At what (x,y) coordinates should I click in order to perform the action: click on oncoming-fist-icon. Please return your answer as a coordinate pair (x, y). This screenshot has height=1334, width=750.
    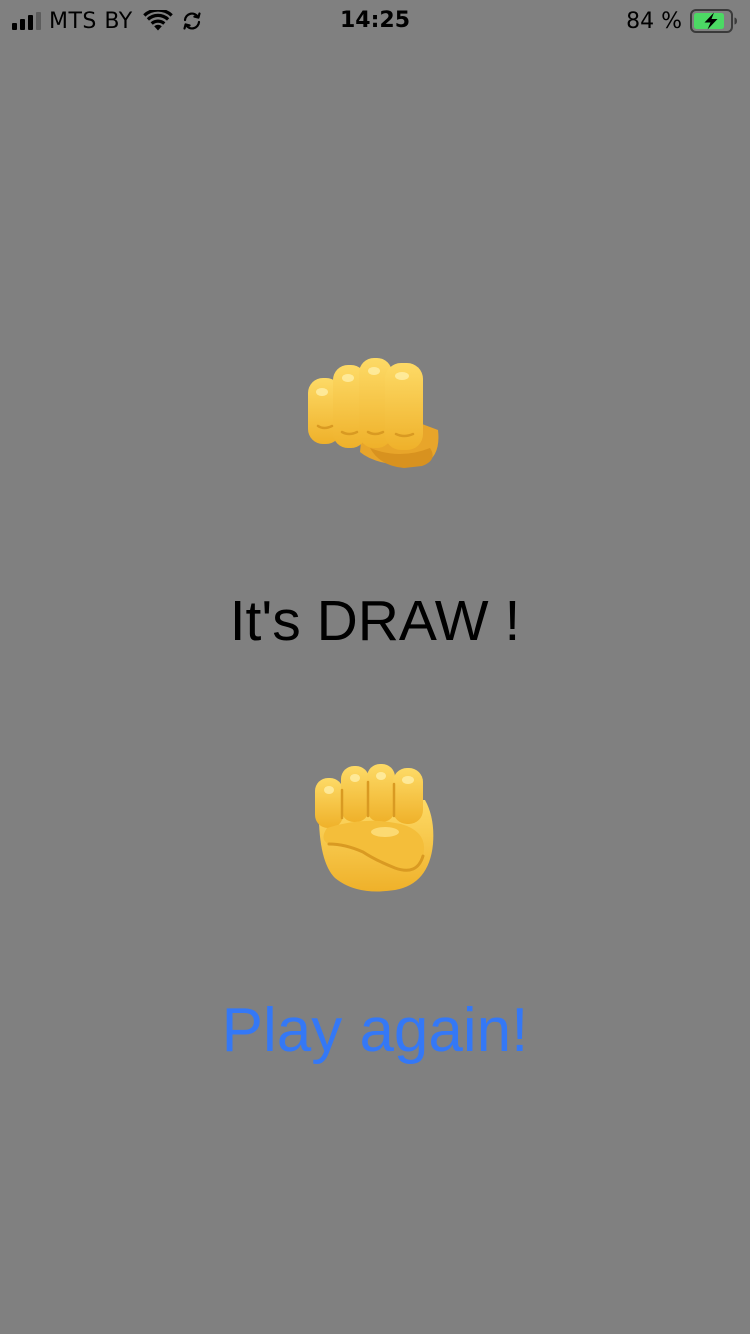
    Looking at the image, I should click on (373, 413).